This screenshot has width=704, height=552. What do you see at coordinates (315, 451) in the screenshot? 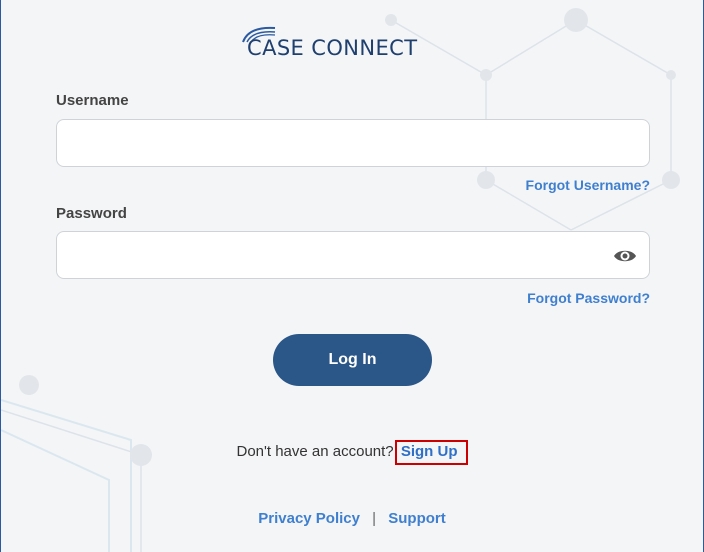
I see `signup-prompt: Don't have an account?` at bounding box center [315, 451].